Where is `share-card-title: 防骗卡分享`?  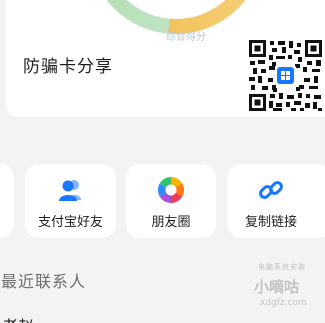
share-card-title: 防骗卡分享 is located at coordinates (68, 67).